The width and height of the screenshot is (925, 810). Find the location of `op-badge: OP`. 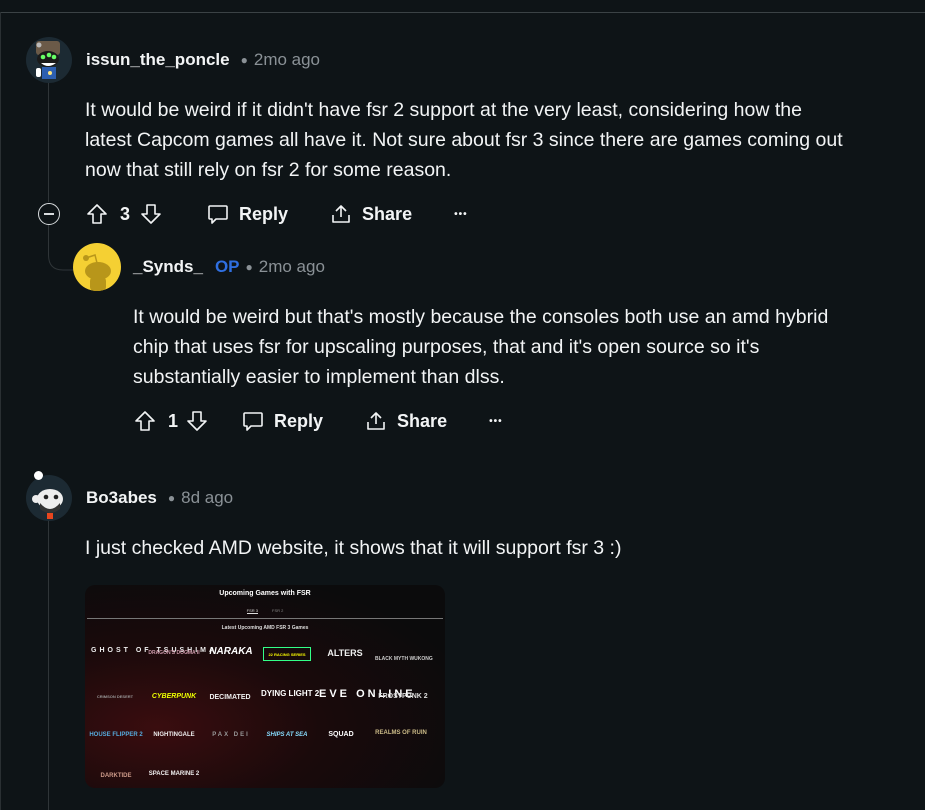

op-badge: OP is located at coordinates (227, 266).